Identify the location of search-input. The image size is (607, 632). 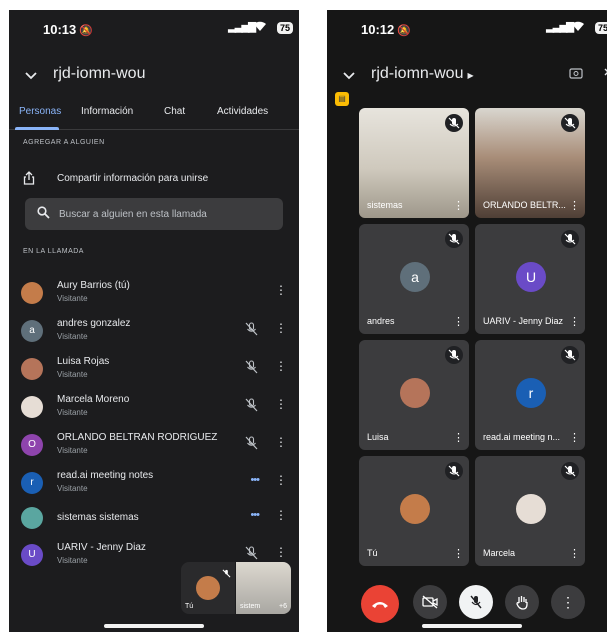
(159, 214).